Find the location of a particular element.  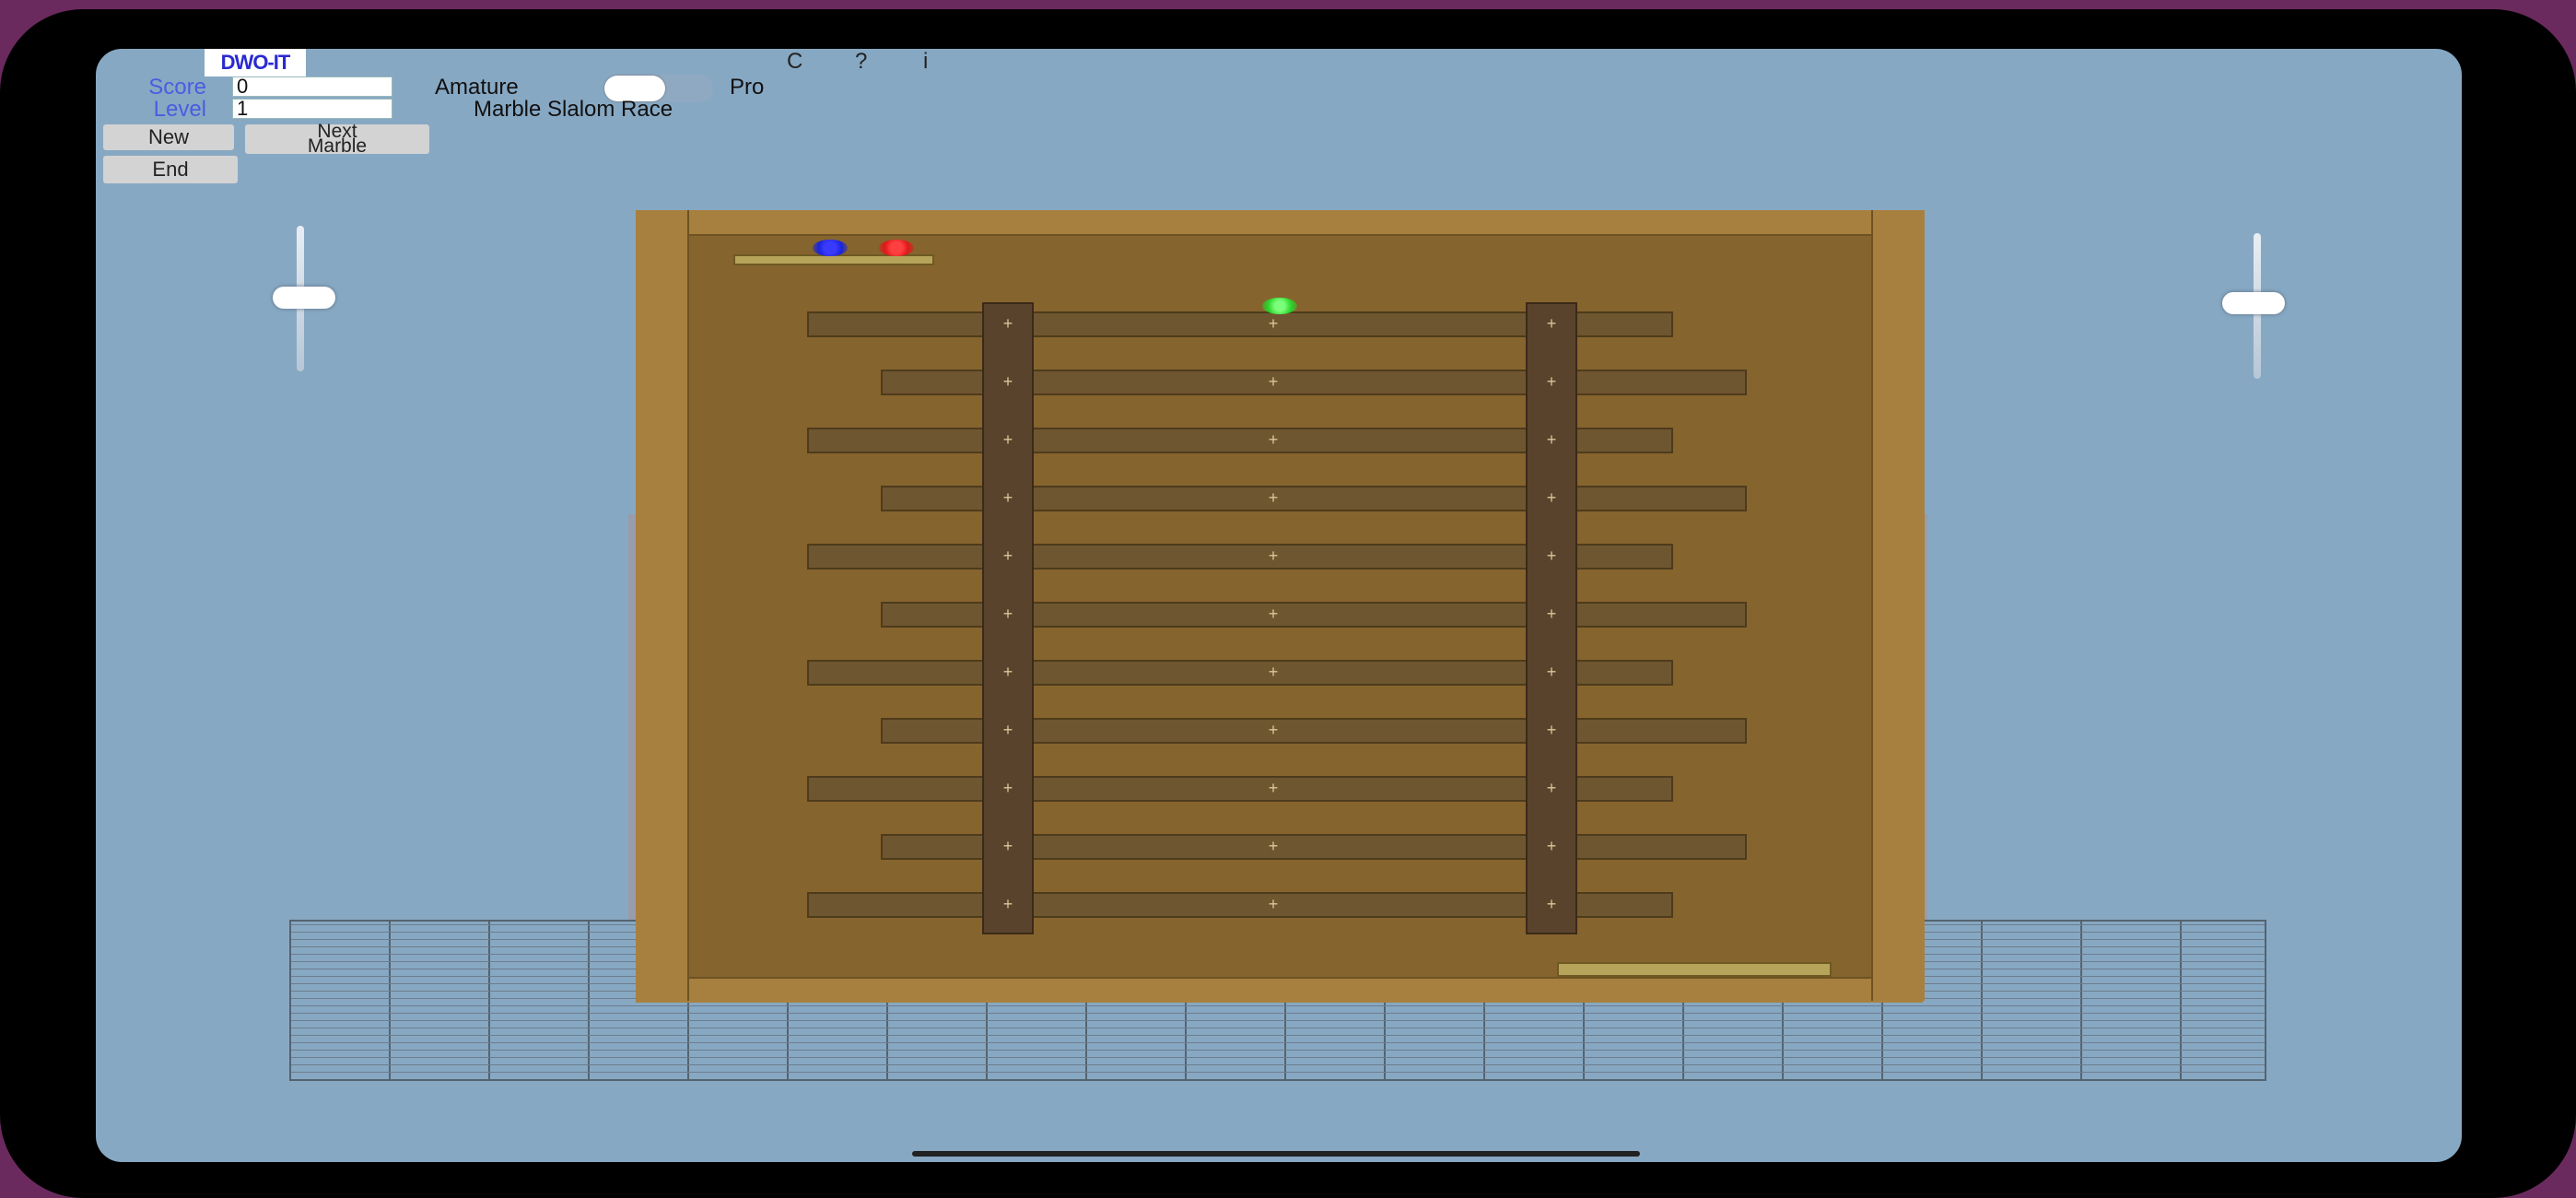

new-button: New is located at coordinates (168, 137).